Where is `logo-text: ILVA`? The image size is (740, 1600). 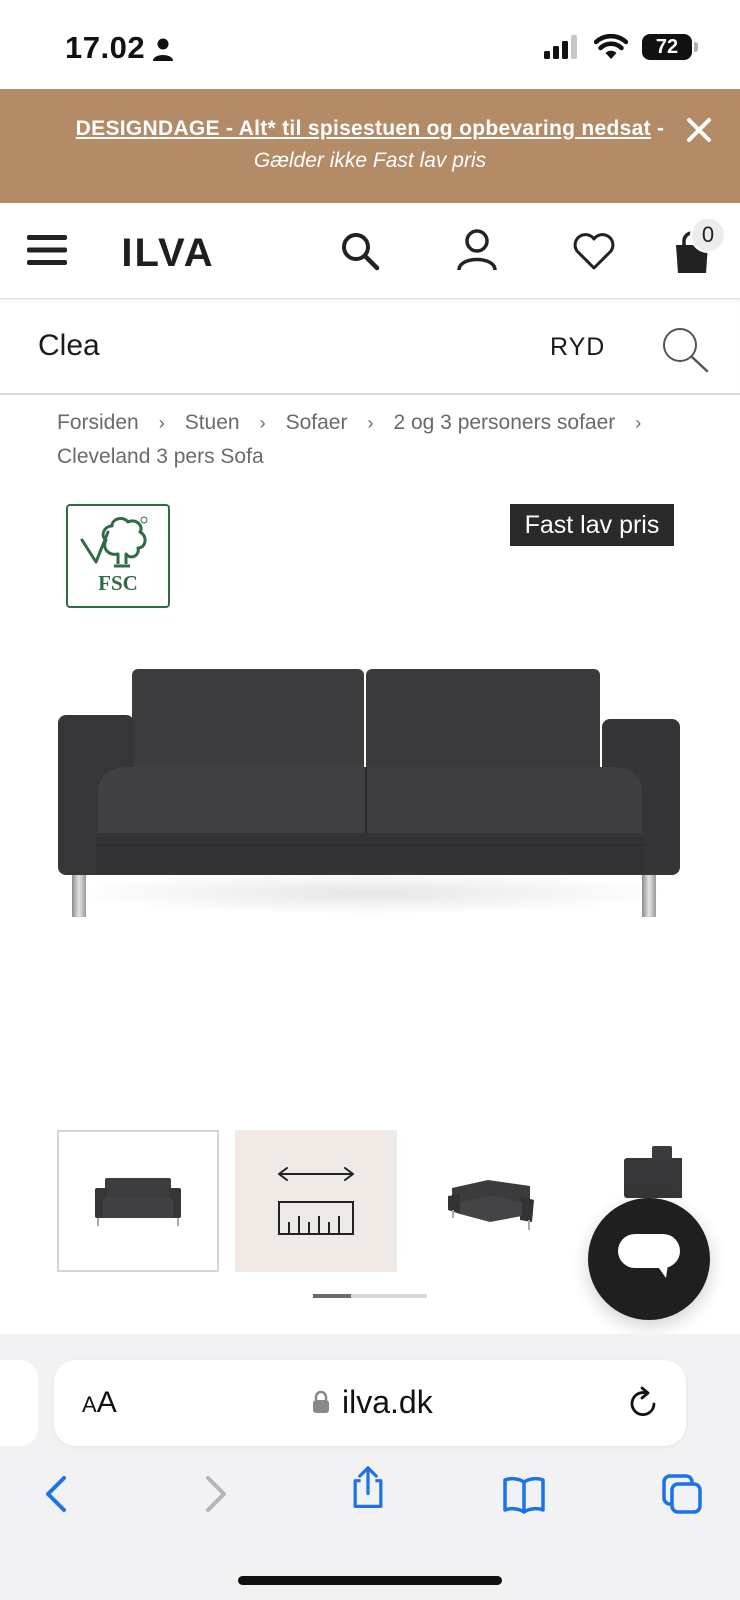
logo-text: ILVA is located at coordinates (167, 251).